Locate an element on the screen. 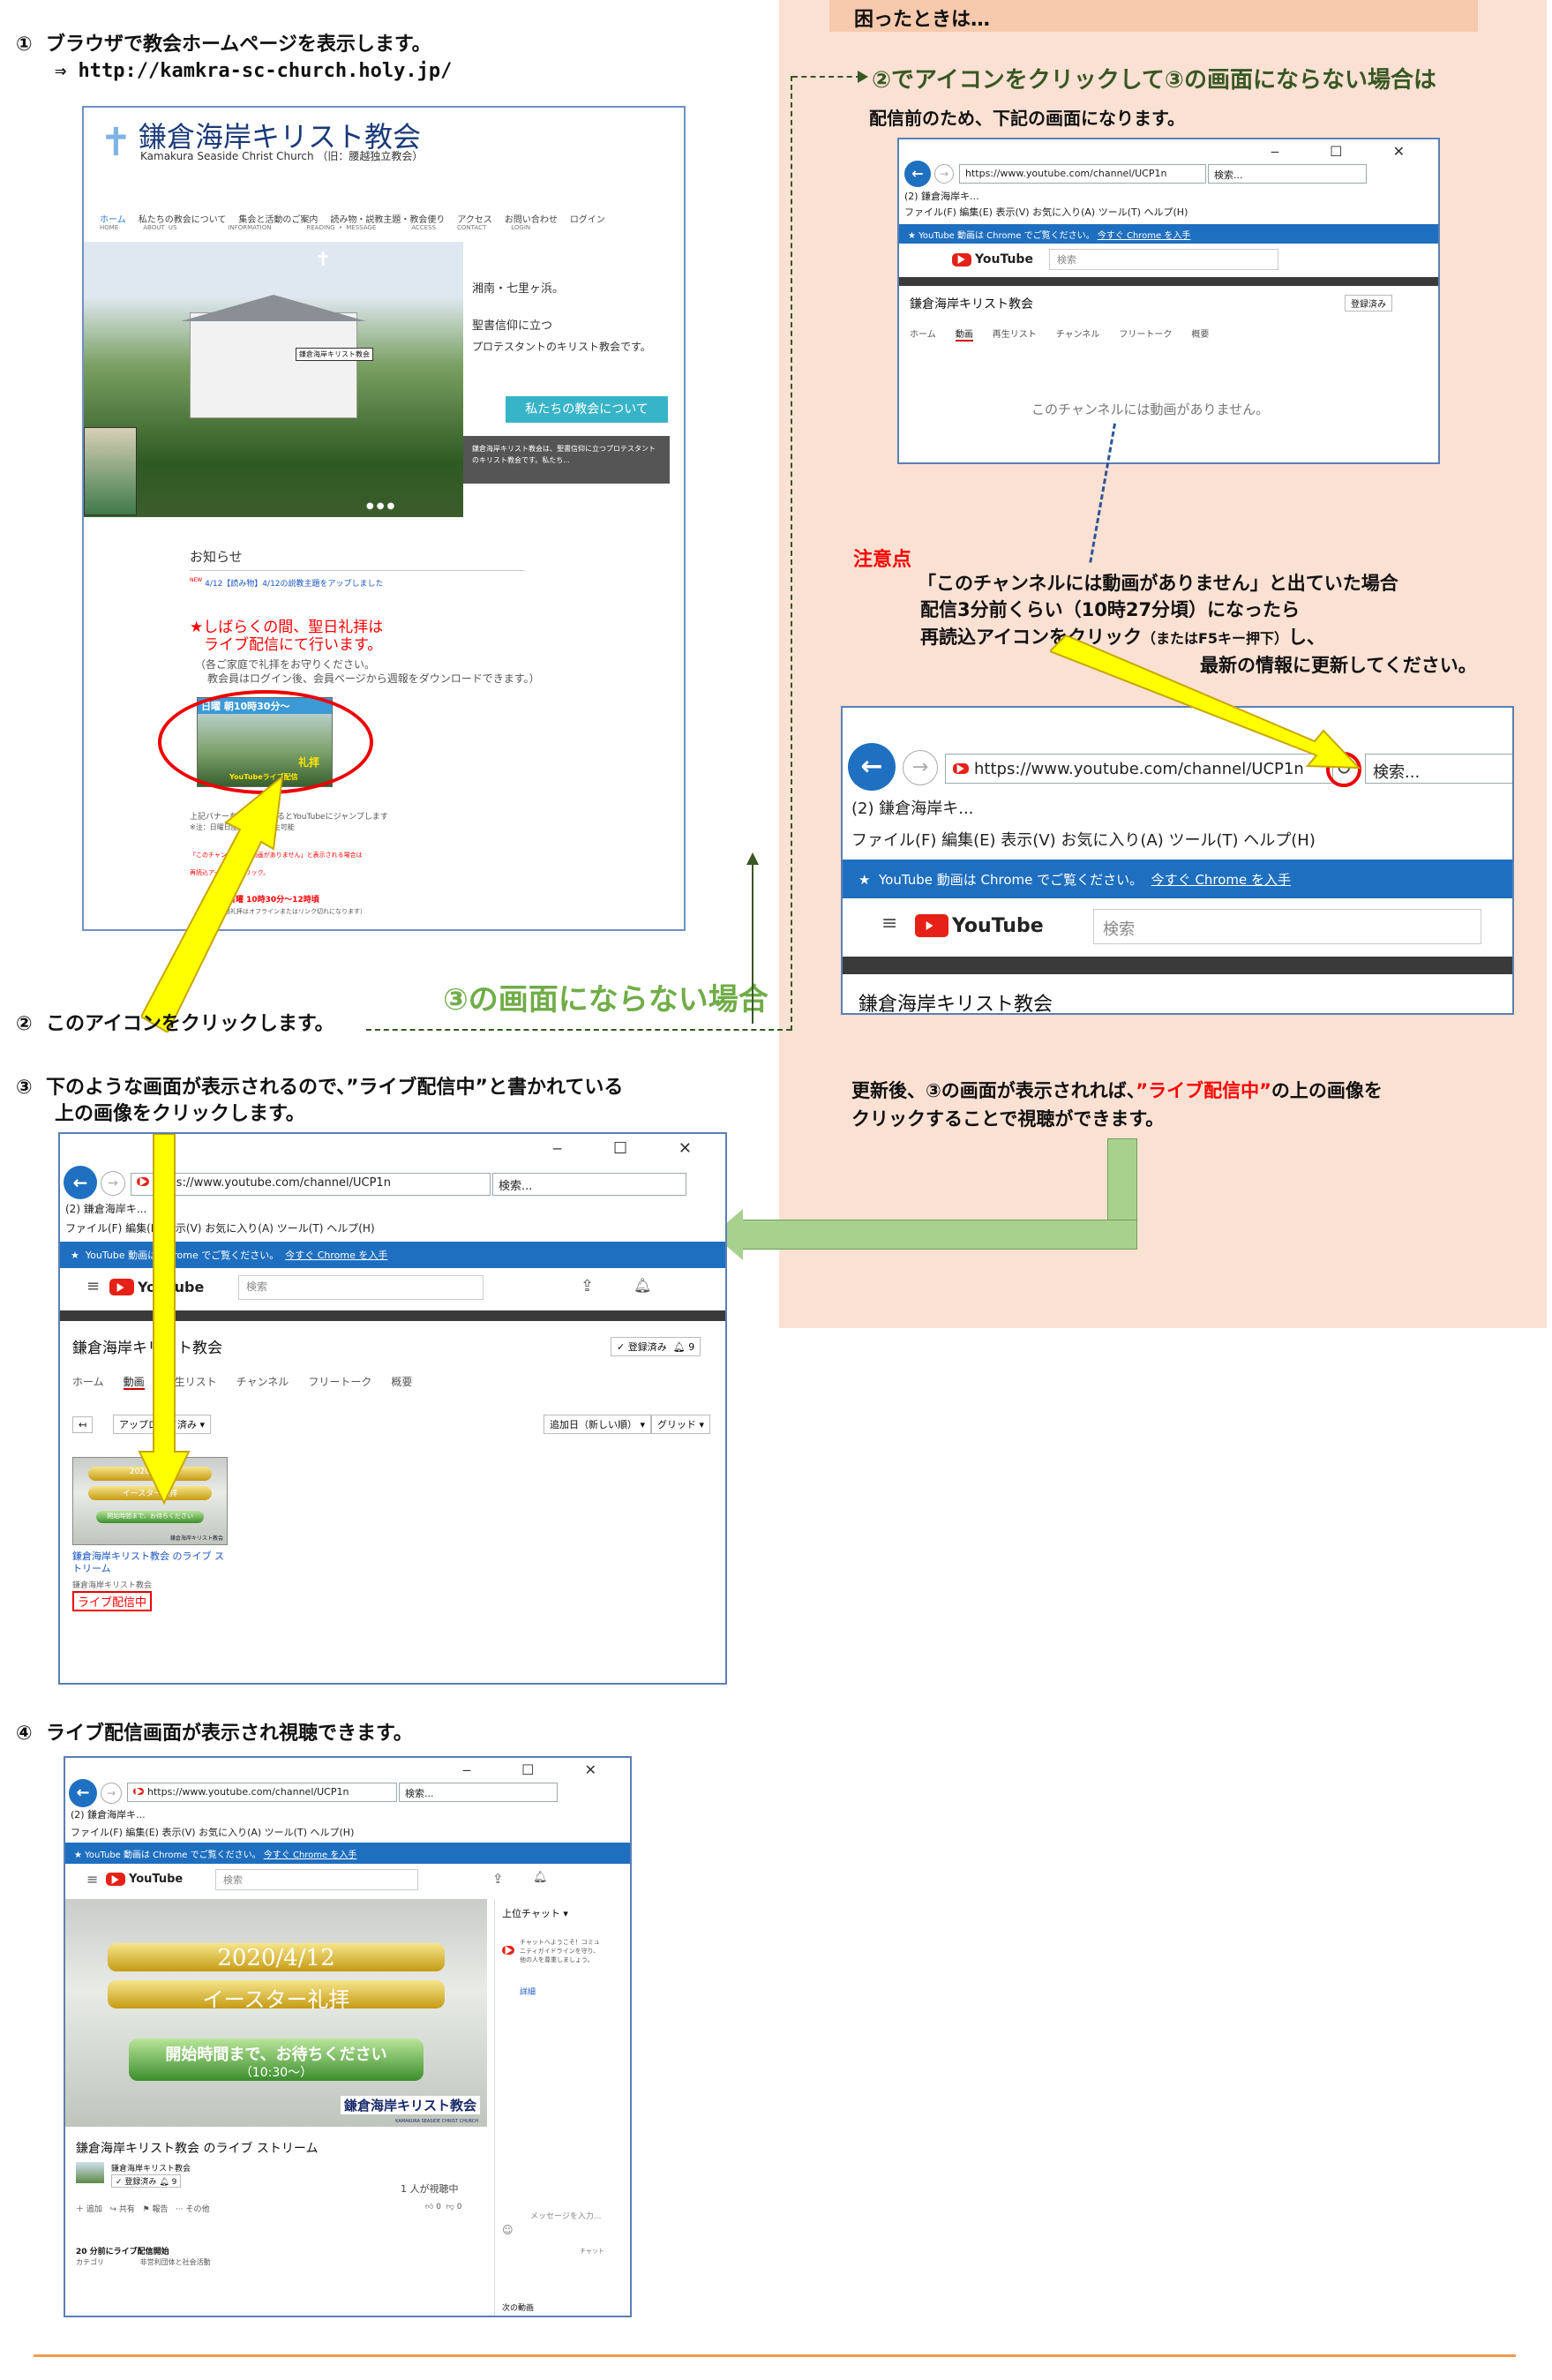  grid-dropdown: グリッド ▾ is located at coordinates (681, 1424).